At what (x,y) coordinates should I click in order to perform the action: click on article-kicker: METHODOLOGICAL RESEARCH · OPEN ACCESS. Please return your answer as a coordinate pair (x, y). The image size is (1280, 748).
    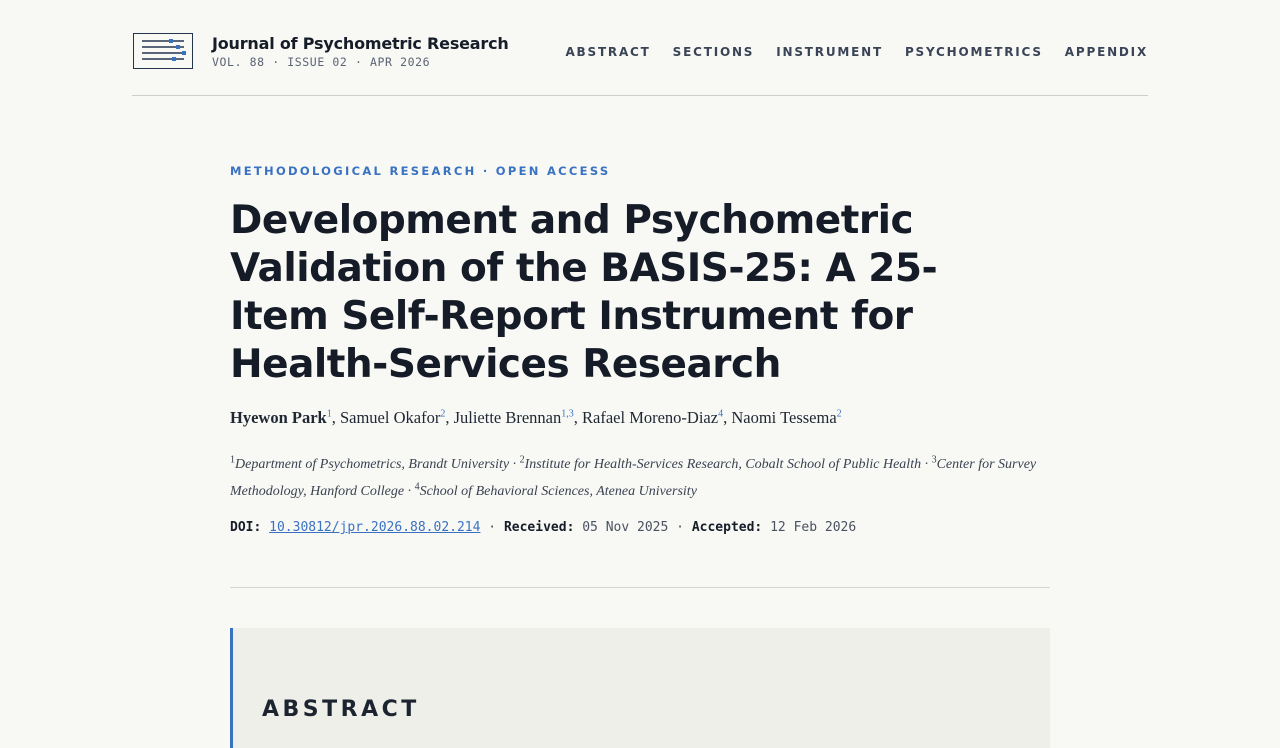
    Looking at the image, I should click on (420, 171).